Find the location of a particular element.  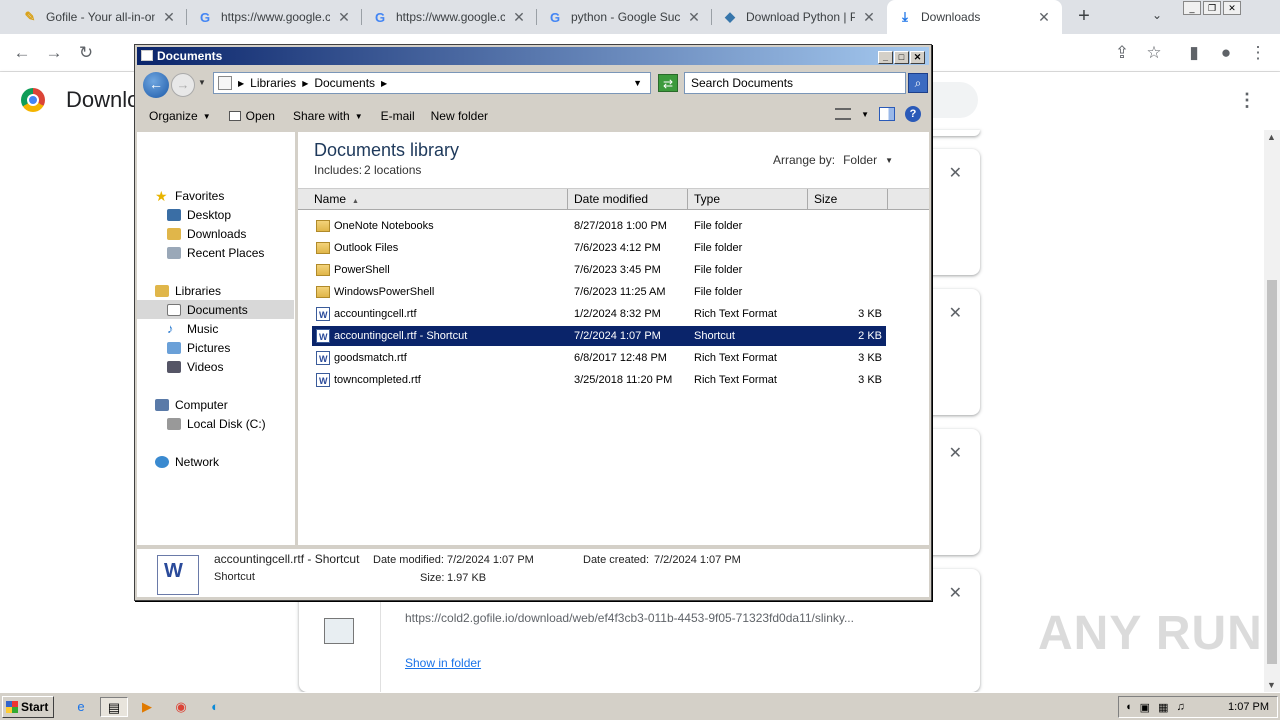

breadcrumb-documents: Documents is located at coordinates (344, 83).